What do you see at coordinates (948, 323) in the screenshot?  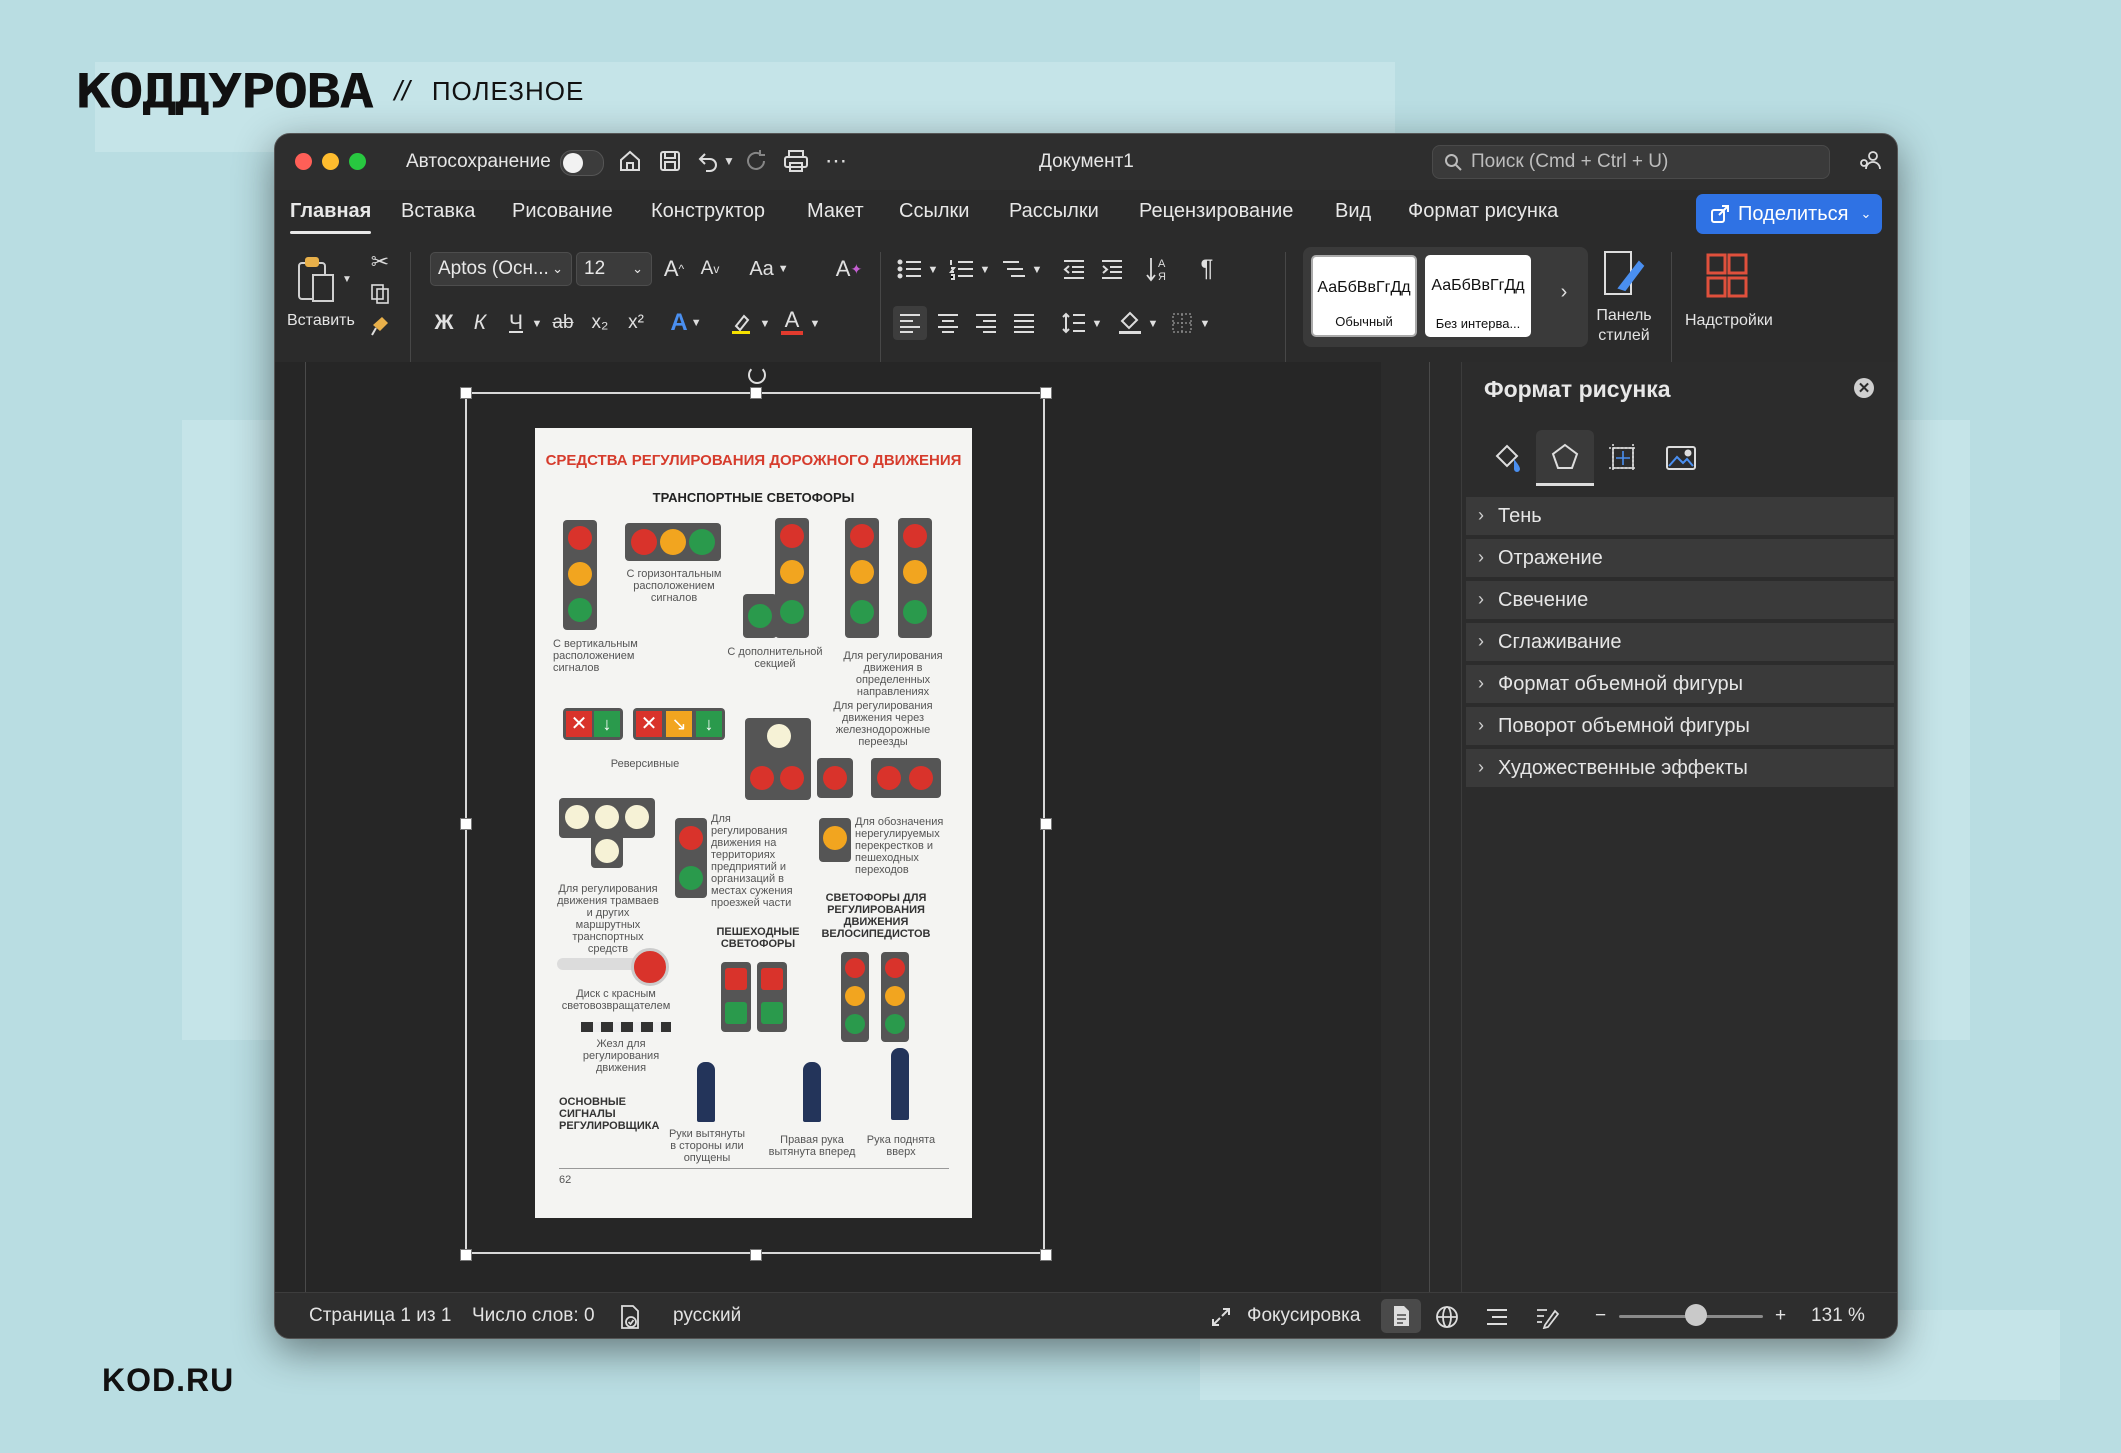 I see `align-center-icon` at bounding box center [948, 323].